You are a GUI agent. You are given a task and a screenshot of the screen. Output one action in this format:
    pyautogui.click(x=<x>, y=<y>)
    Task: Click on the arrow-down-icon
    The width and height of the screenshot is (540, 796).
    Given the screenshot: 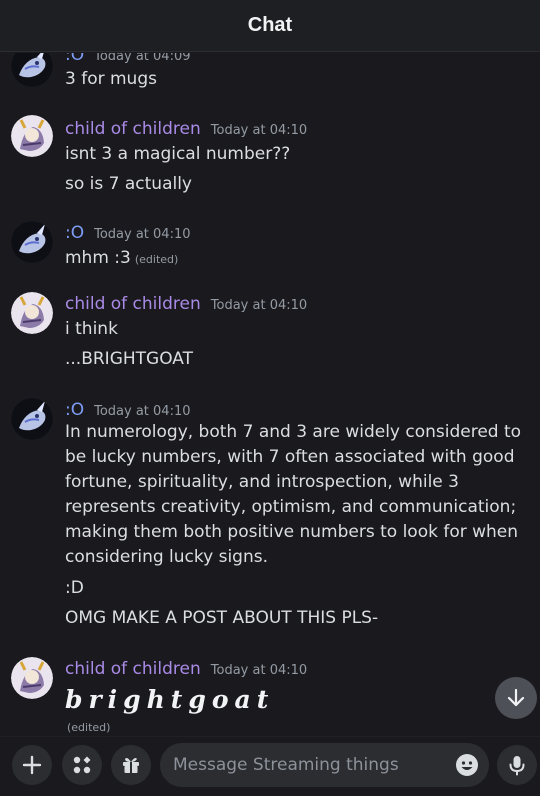 What is the action you would take?
    pyautogui.click(x=516, y=697)
    